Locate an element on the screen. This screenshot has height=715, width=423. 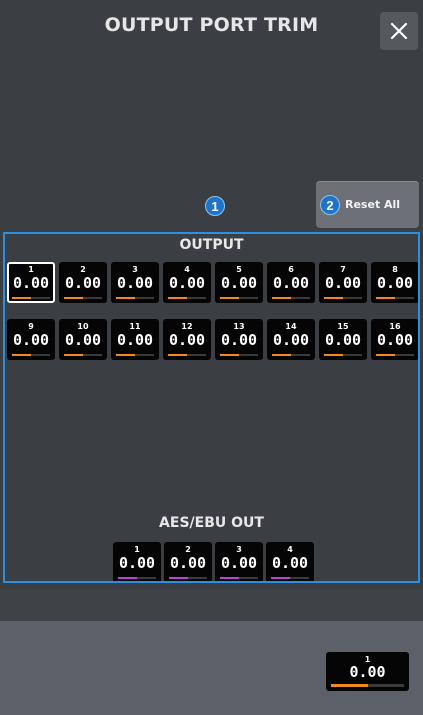
selected-channel-knob: 1 0.00 is located at coordinates (367, 671).